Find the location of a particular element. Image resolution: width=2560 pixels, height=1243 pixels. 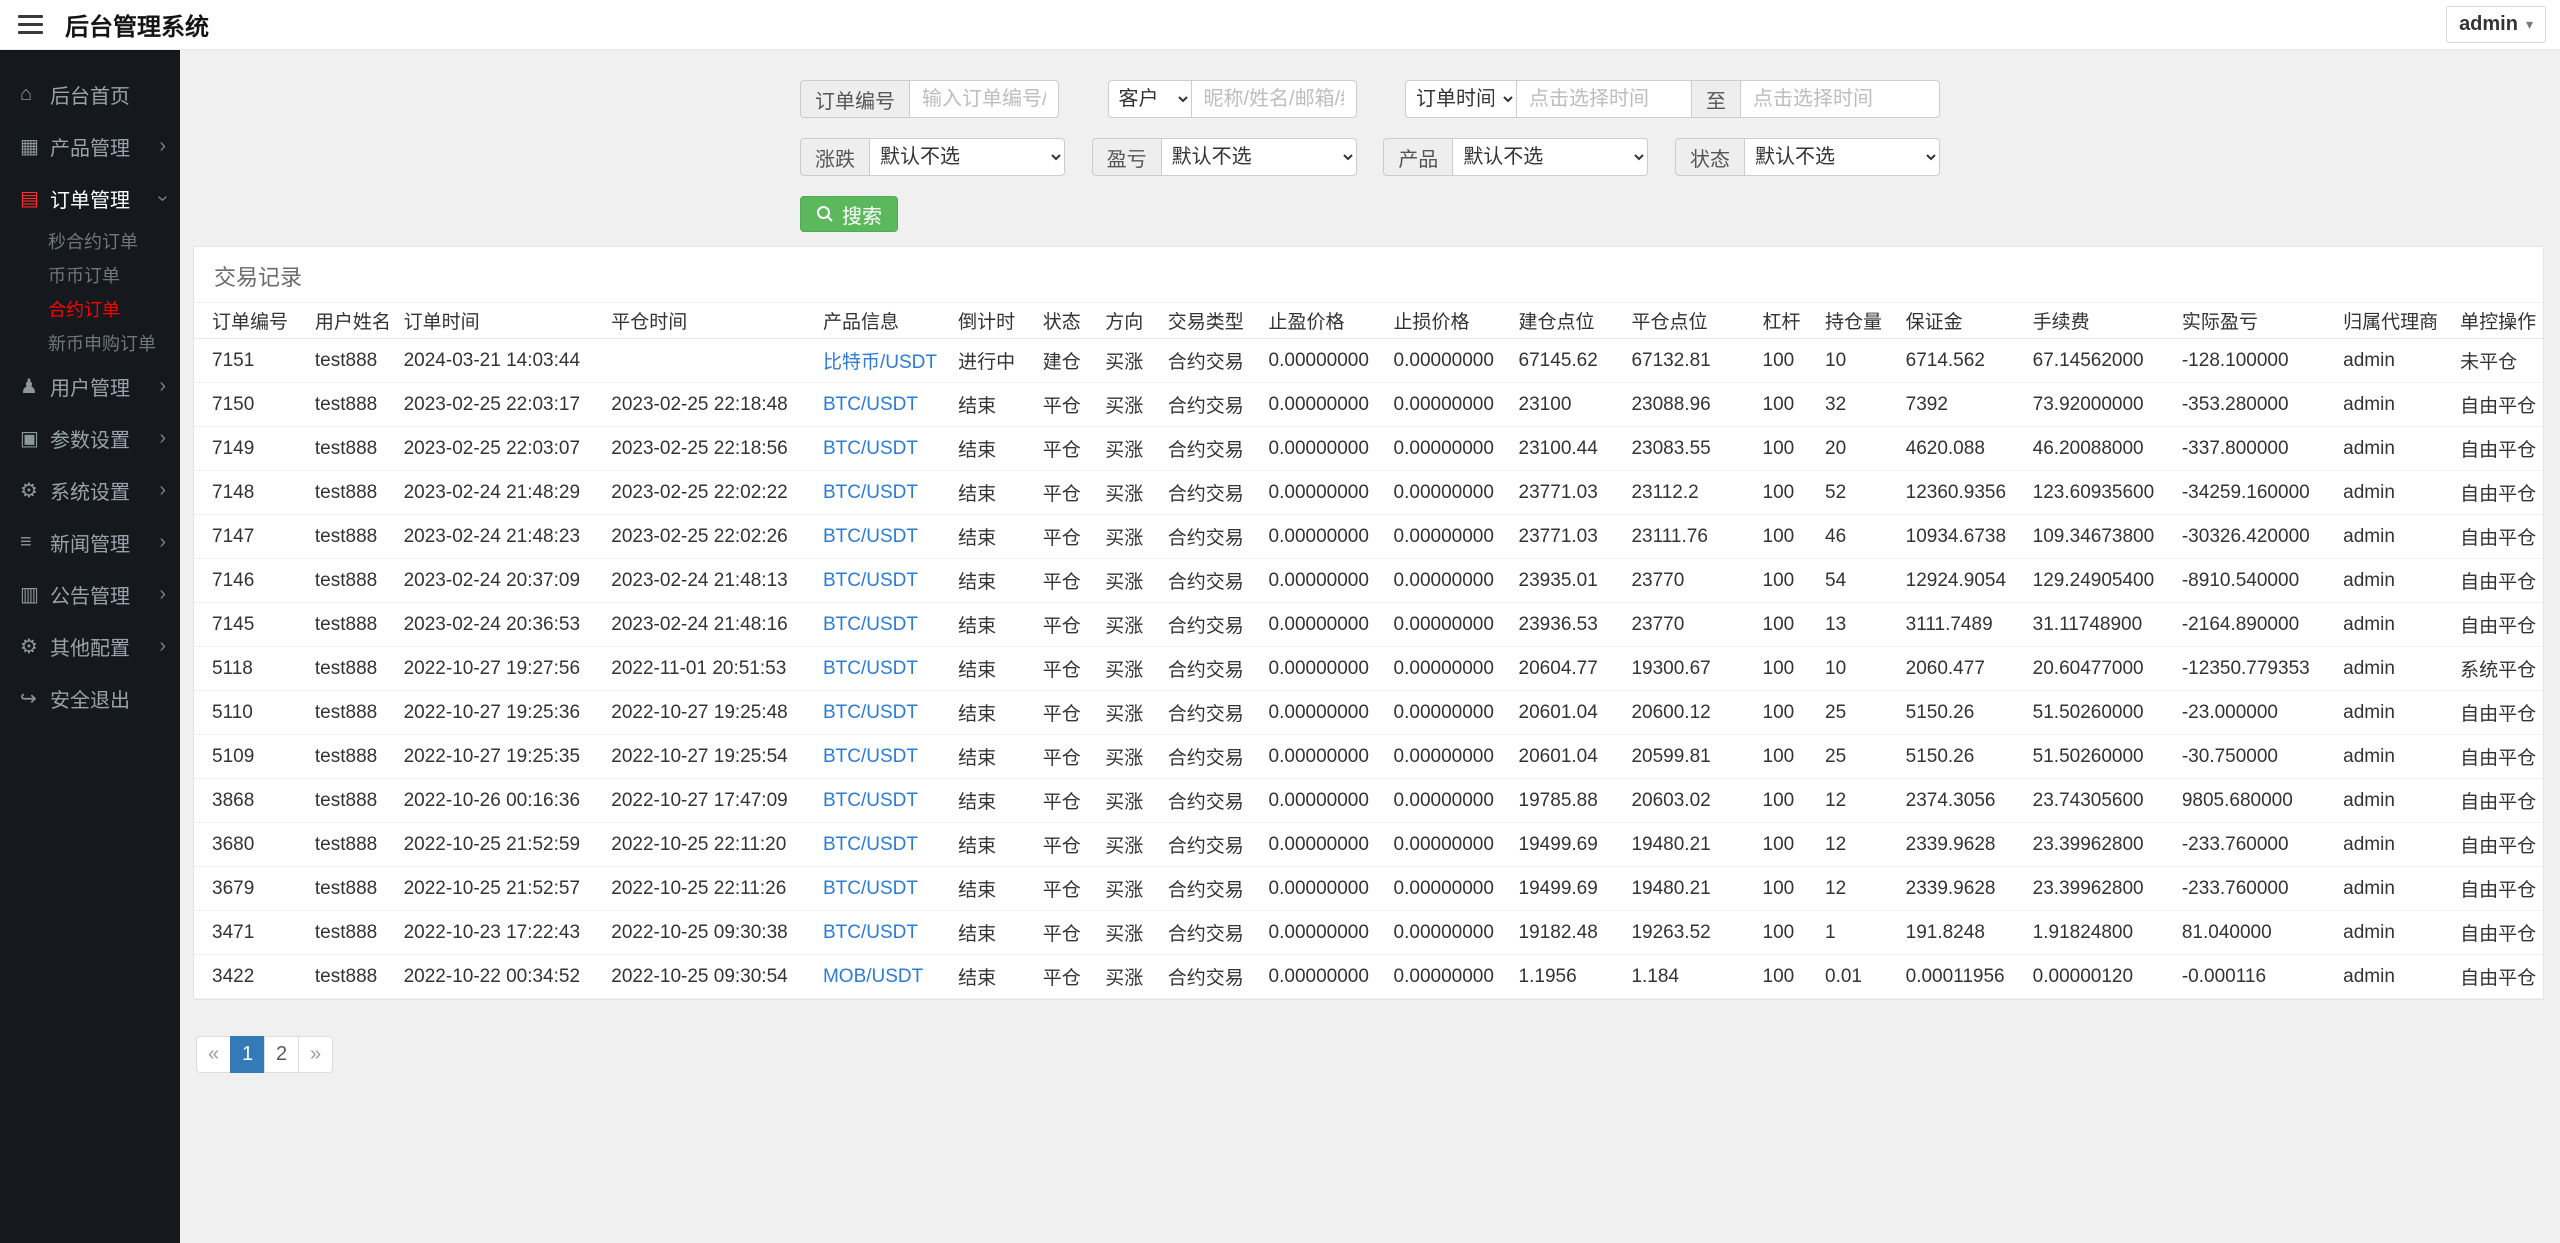

customer-input is located at coordinates (1273, 99).